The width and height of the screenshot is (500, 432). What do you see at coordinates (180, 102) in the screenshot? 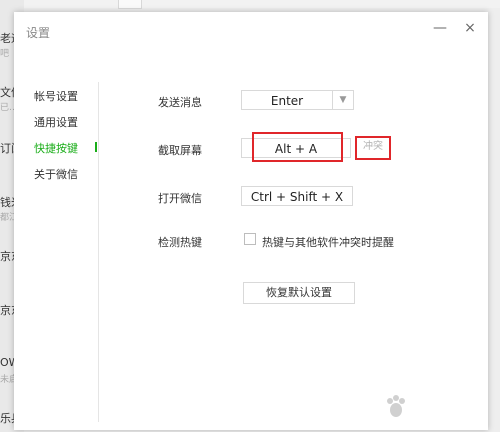
I see `send-message-label: 发送消息` at bounding box center [180, 102].